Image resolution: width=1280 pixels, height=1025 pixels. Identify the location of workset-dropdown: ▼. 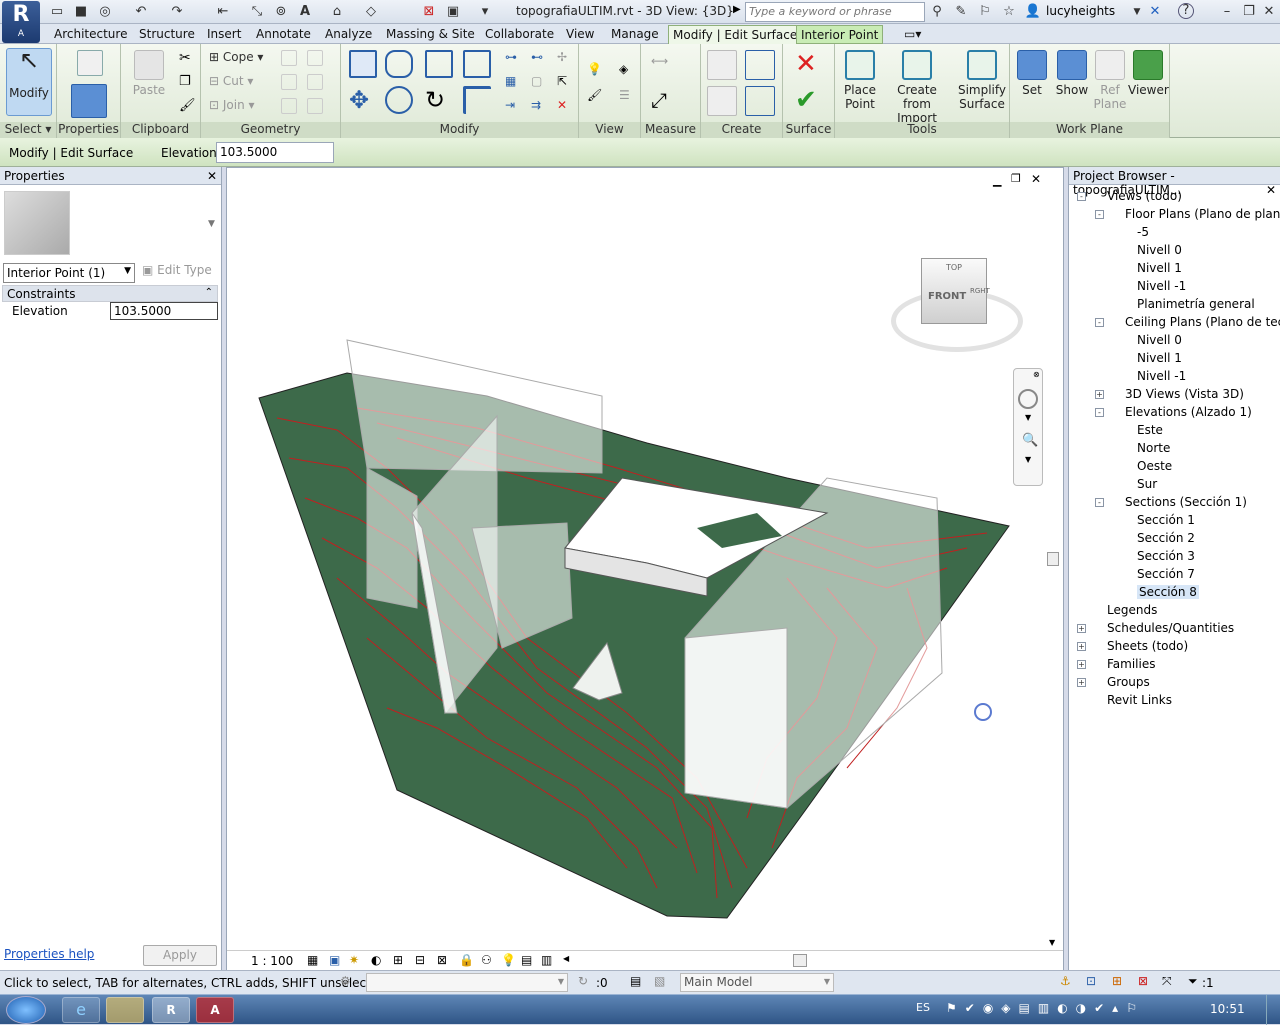
(467, 982).